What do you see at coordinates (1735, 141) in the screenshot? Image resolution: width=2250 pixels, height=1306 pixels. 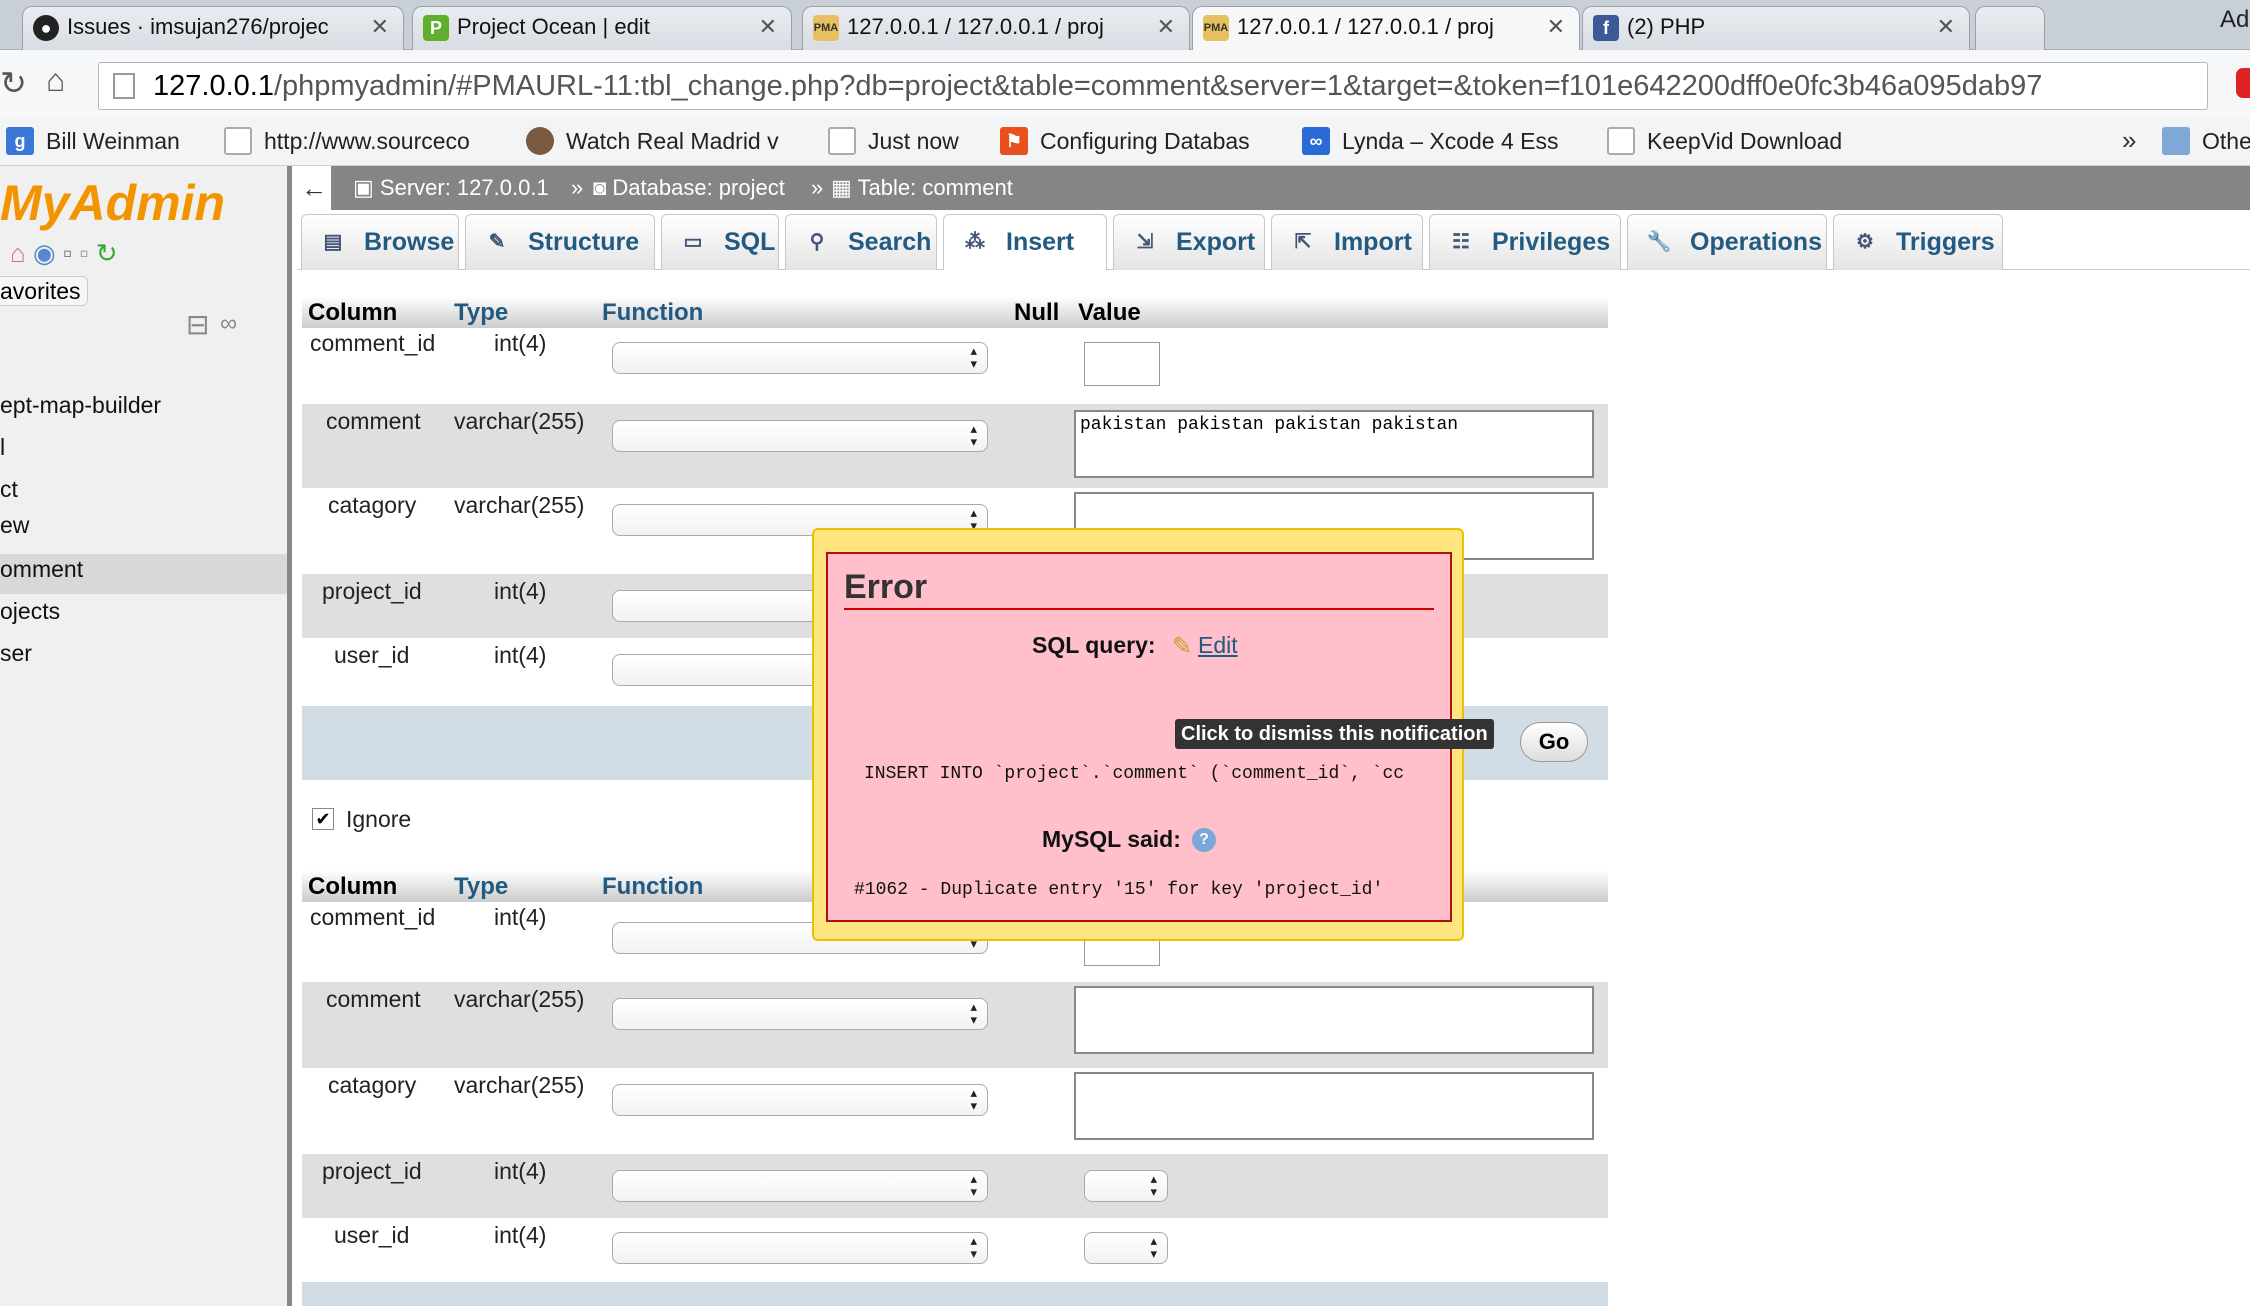 I see `bookmark-item: KeepVid Download` at bounding box center [1735, 141].